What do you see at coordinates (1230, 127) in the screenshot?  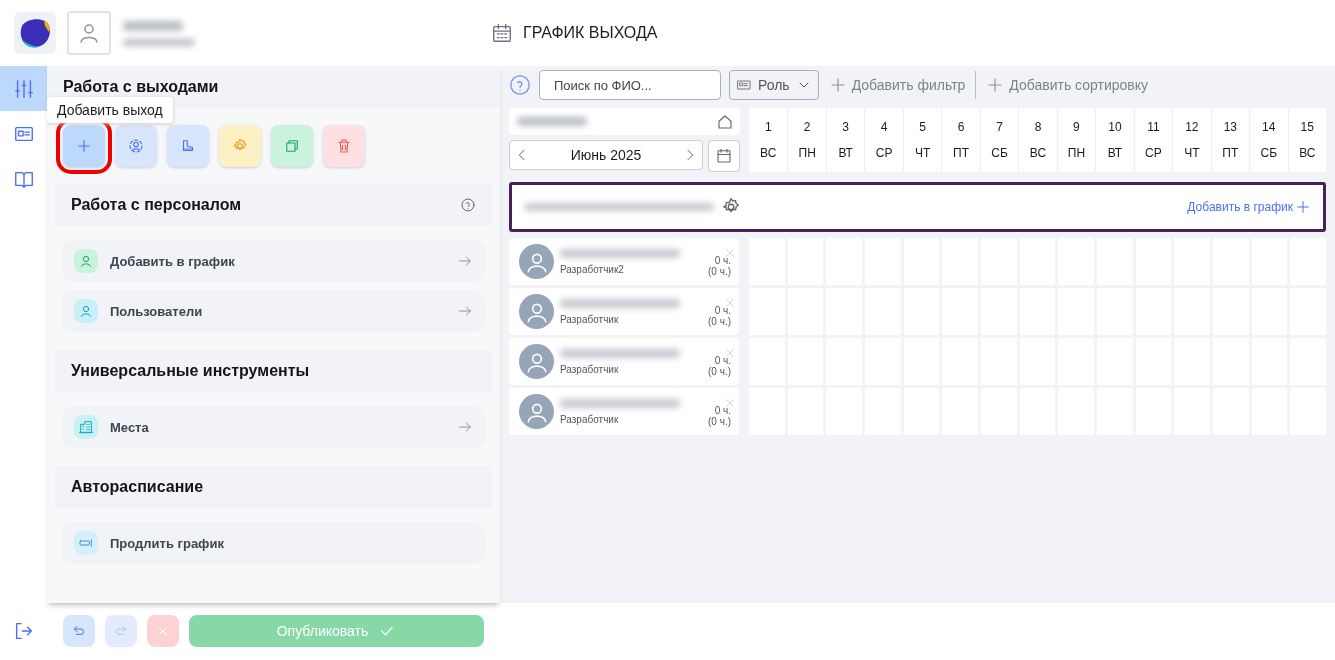 I see `day-number: 13` at bounding box center [1230, 127].